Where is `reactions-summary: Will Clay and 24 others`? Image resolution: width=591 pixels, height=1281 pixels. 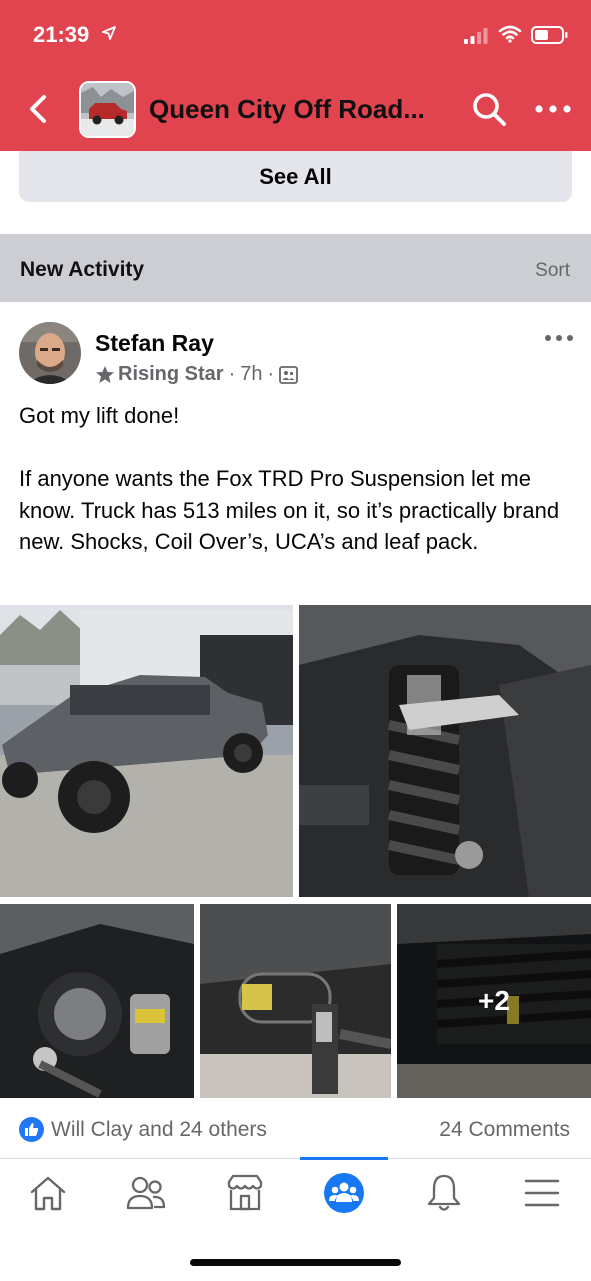 reactions-summary: Will Clay and 24 others is located at coordinates (143, 1129).